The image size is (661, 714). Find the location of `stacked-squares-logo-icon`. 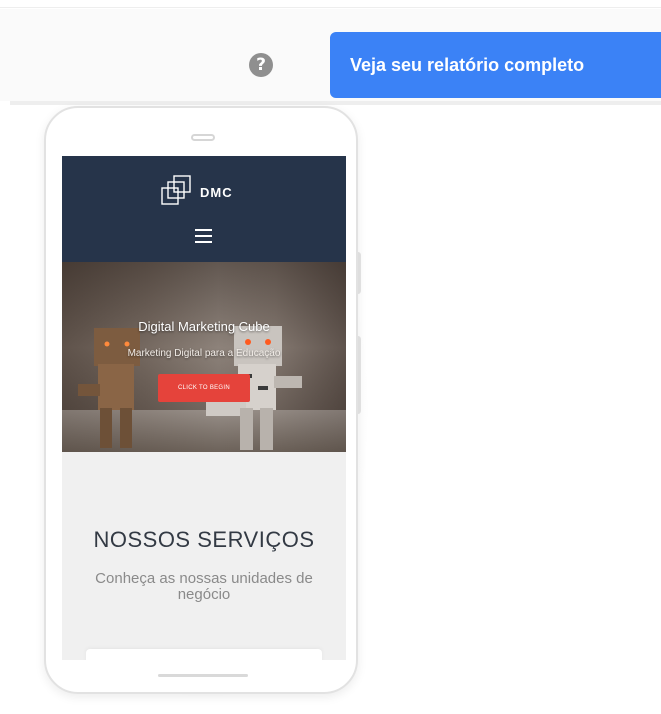

stacked-squares-logo-icon is located at coordinates (176, 190).